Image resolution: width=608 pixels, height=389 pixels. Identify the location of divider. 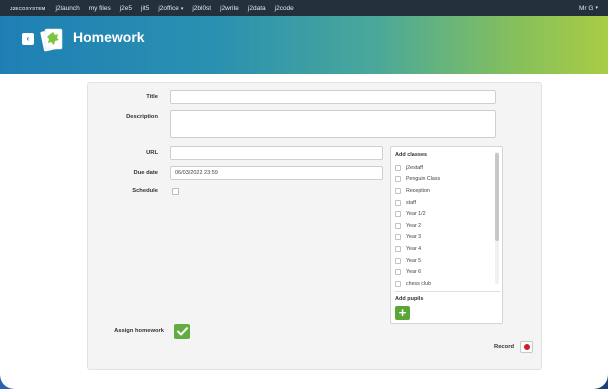
(447, 291).